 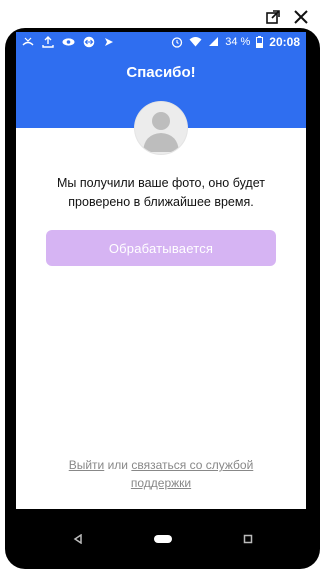 I want to click on eye-icon, so click(x=68, y=42).